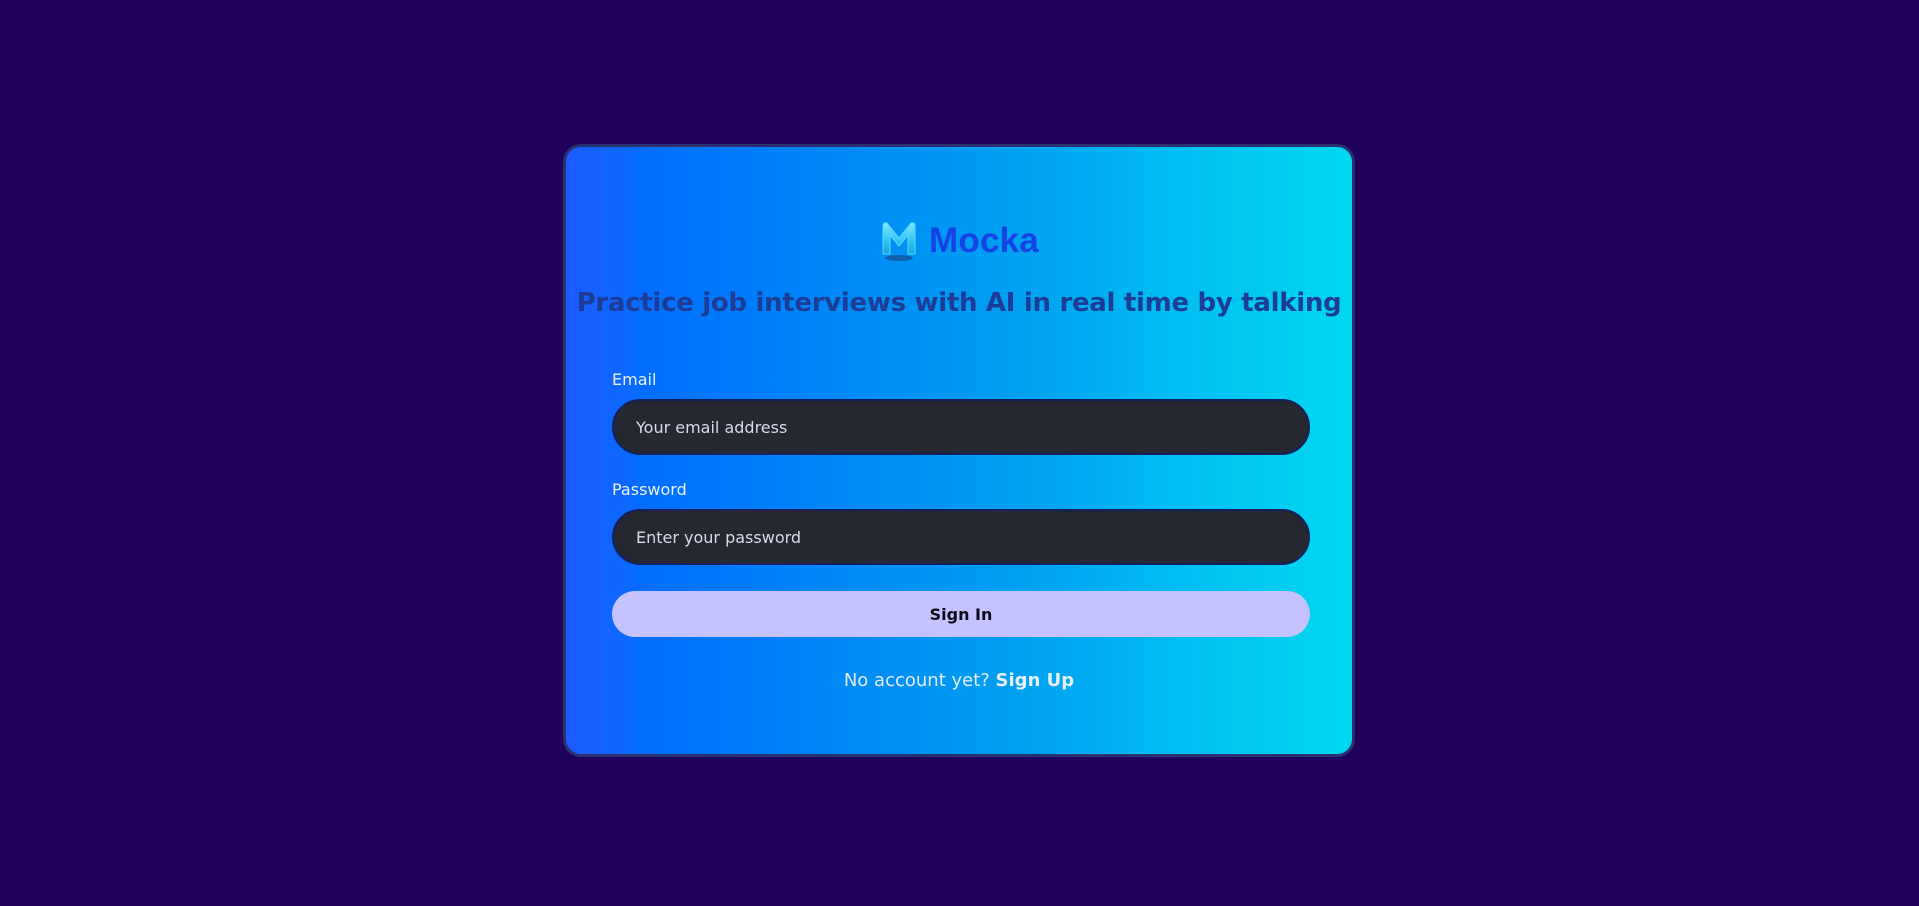 The image size is (1919, 906). I want to click on password-label: Password, so click(649, 489).